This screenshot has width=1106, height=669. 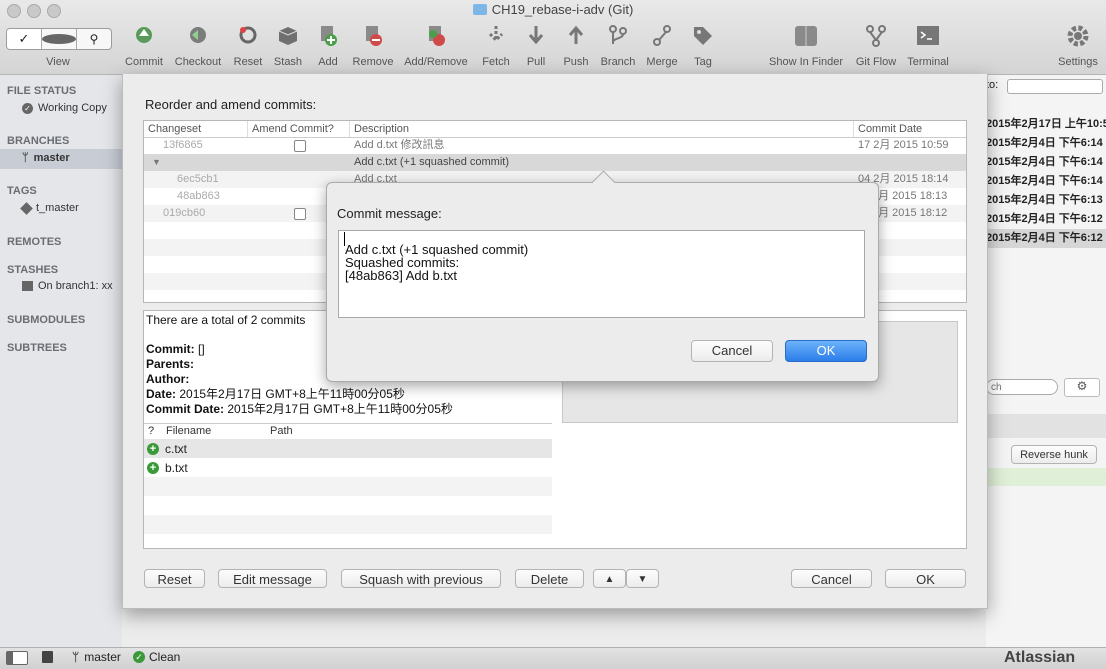 What do you see at coordinates (806, 36) in the screenshot?
I see `finder-icon` at bounding box center [806, 36].